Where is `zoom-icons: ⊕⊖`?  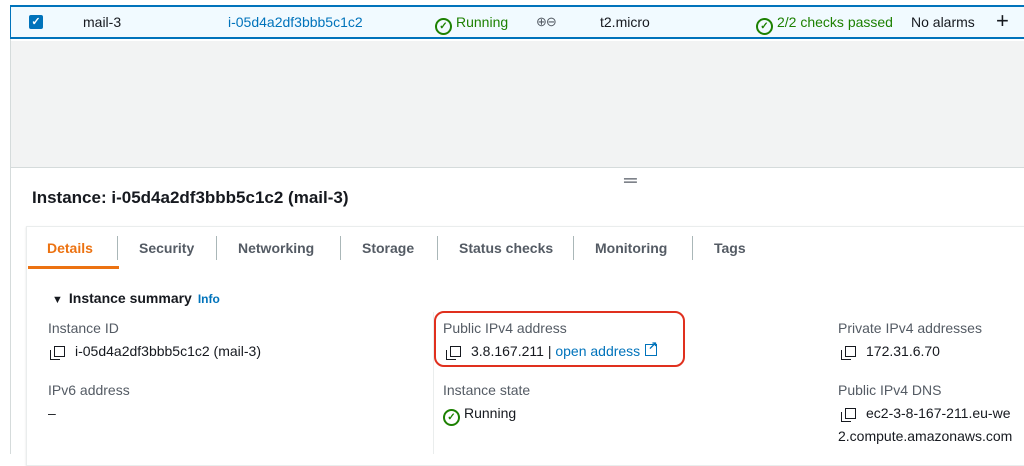
zoom-icons: ⊕⊖ is located at coordinates (546, 22).